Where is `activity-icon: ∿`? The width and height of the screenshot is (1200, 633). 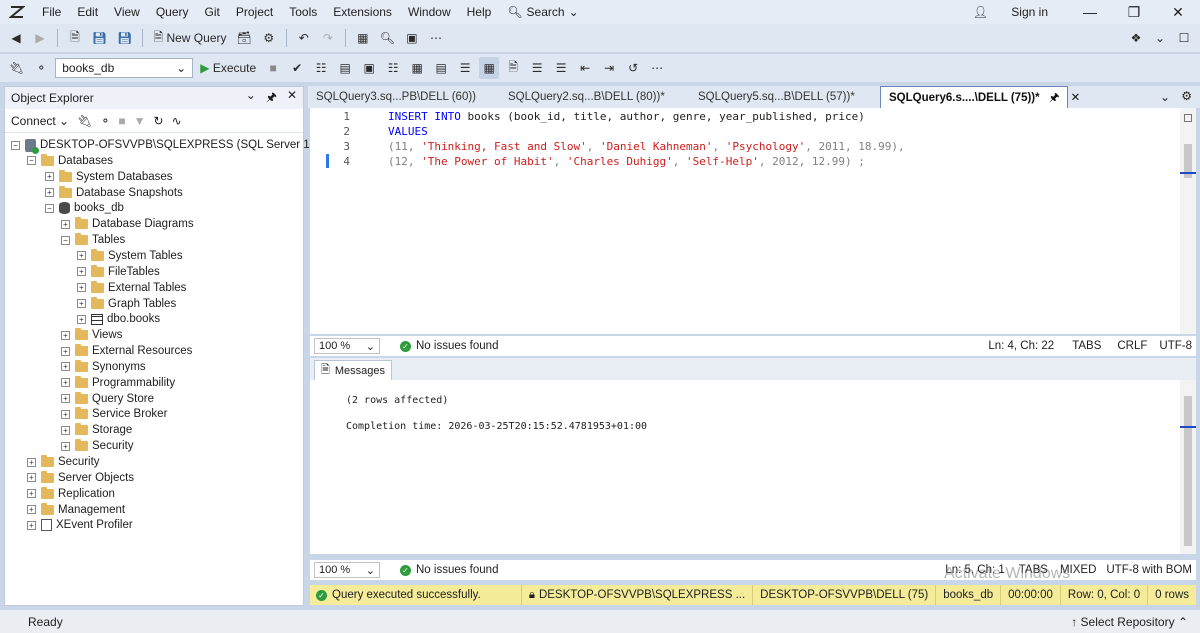
activity-icon: ∿ is located at coordinates (177, 121).